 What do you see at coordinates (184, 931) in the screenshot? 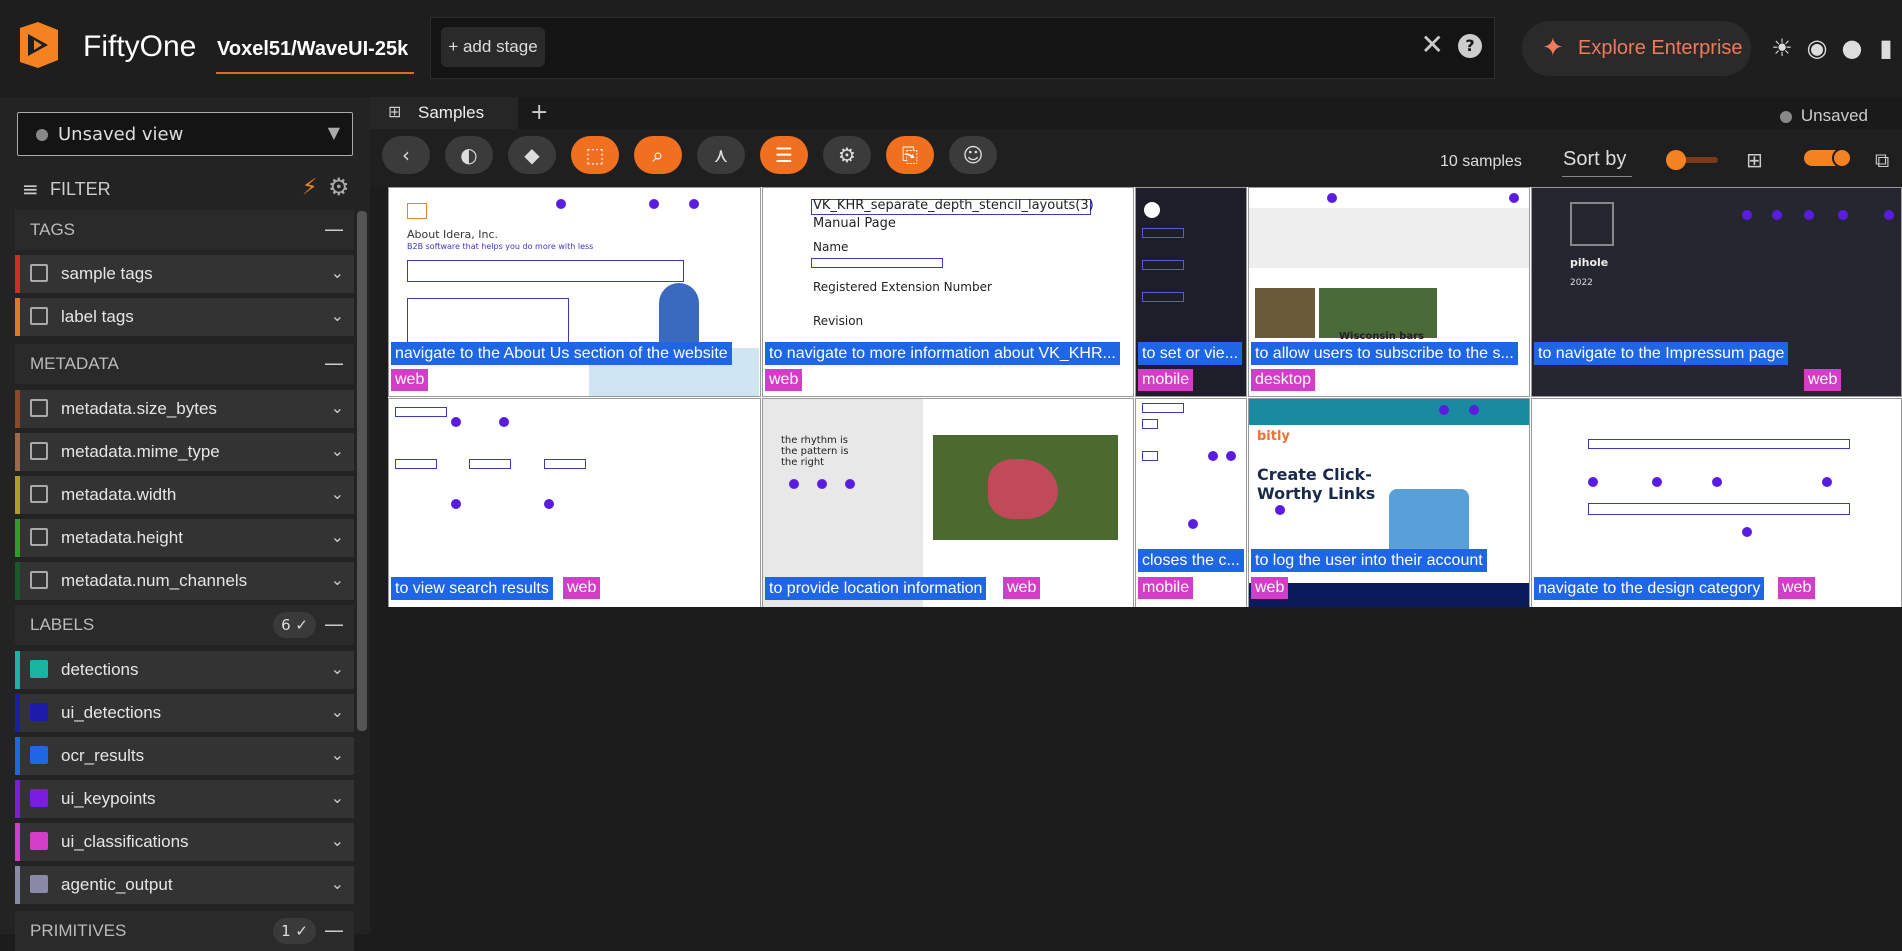
I see `section-primitives: PRIMITIVES 1 ✓ —` at bounding box center [184, 931].